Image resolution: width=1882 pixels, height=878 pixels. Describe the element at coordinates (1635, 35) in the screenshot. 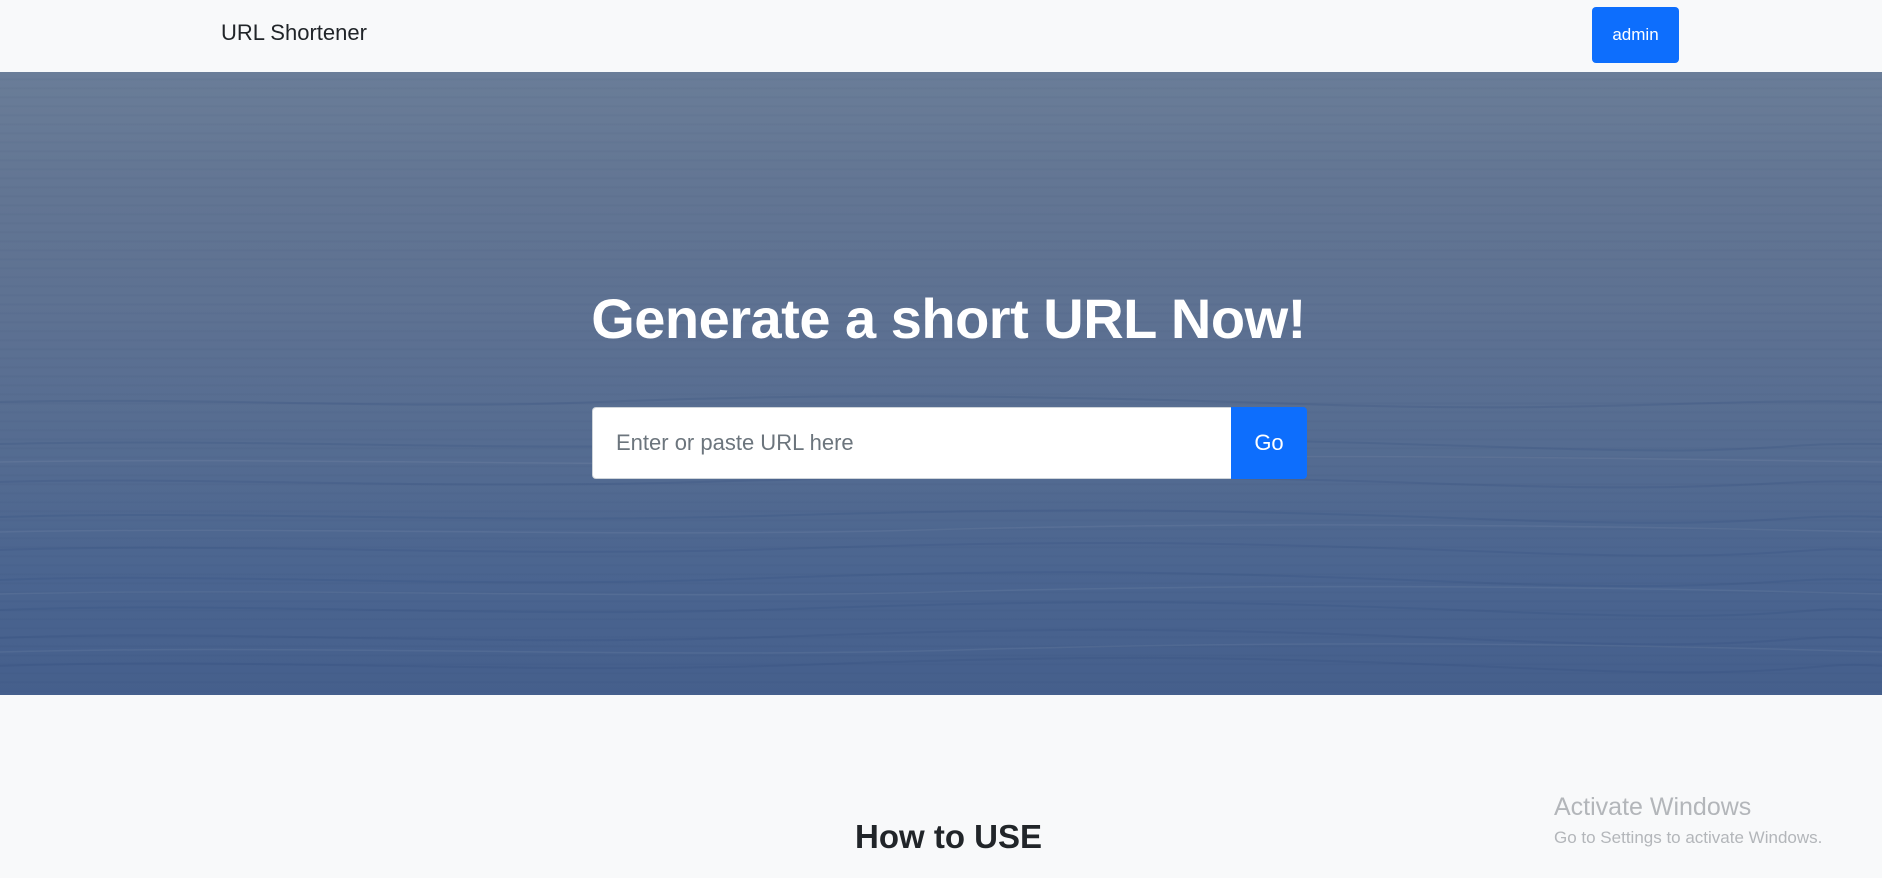

I see `admin-button: admin` at that location.